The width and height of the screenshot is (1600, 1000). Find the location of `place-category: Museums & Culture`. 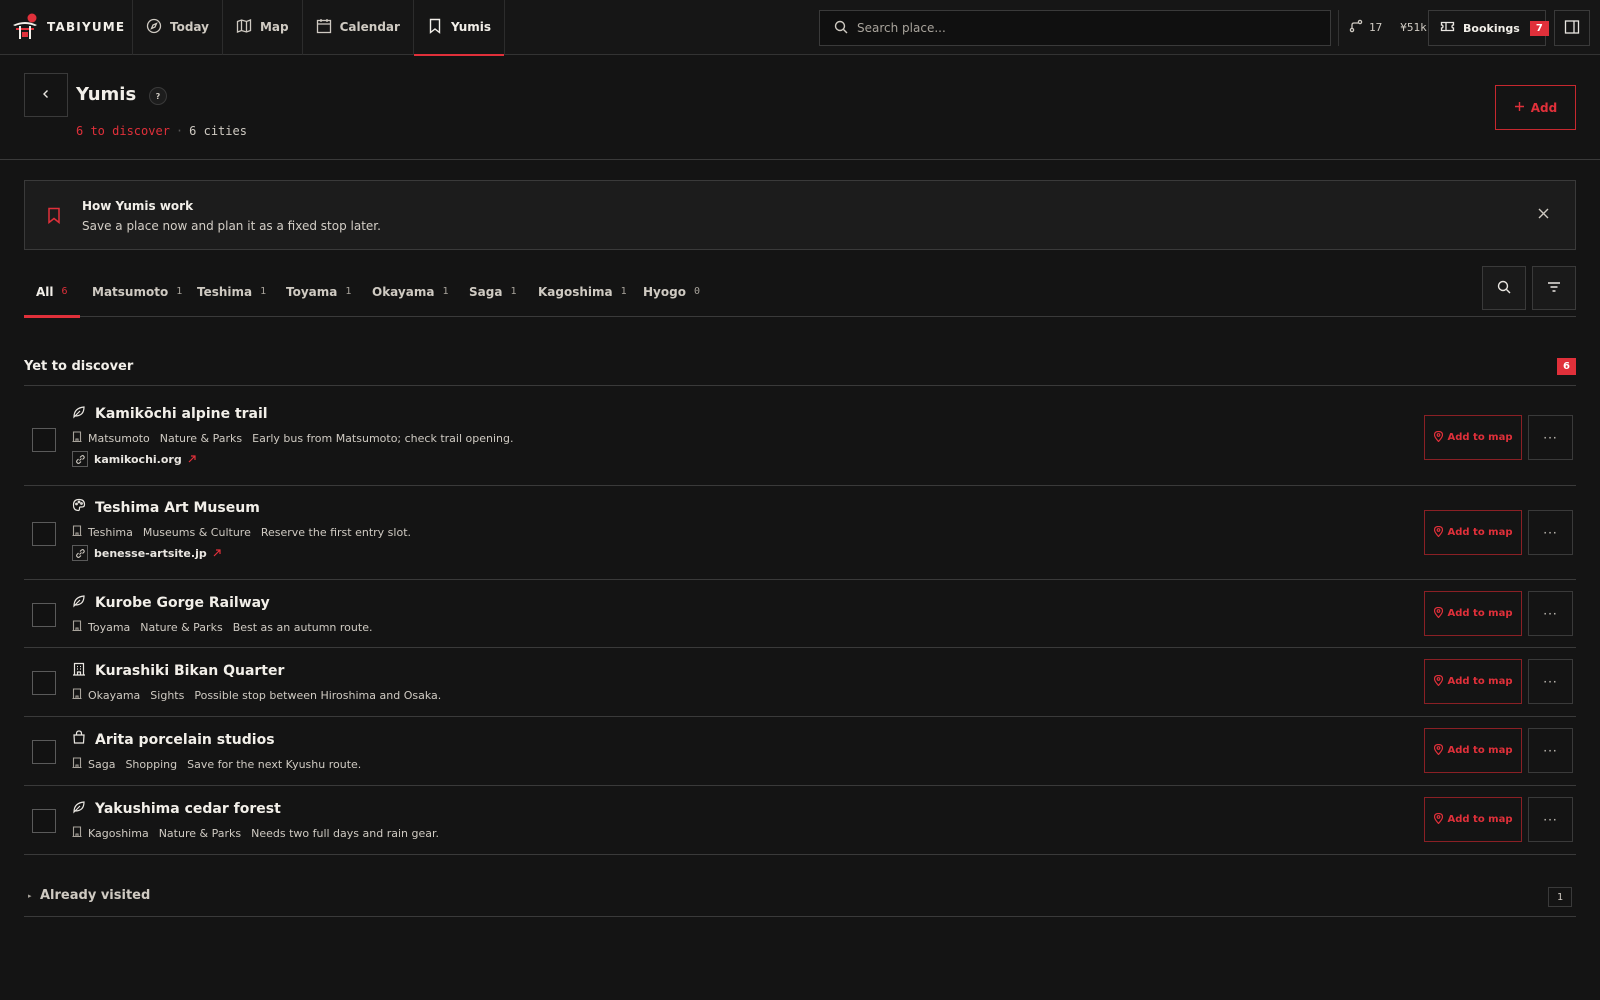

place-category: Museums & Culture is located at coordinates (196, 532).